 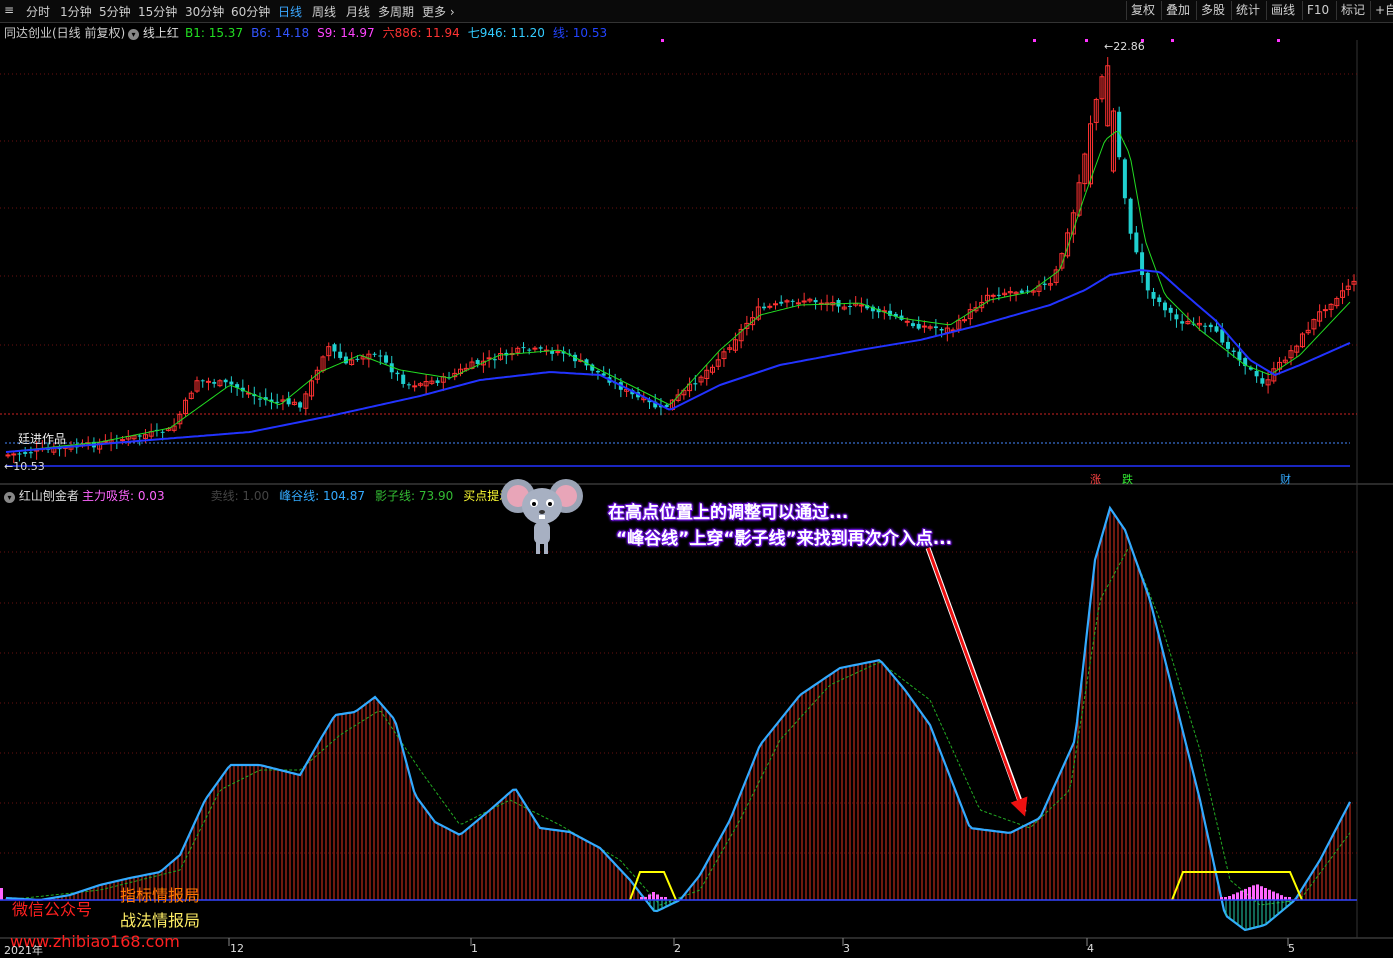 I want to click on period-tab-1: 1分钟, so click(x=76, y=11).